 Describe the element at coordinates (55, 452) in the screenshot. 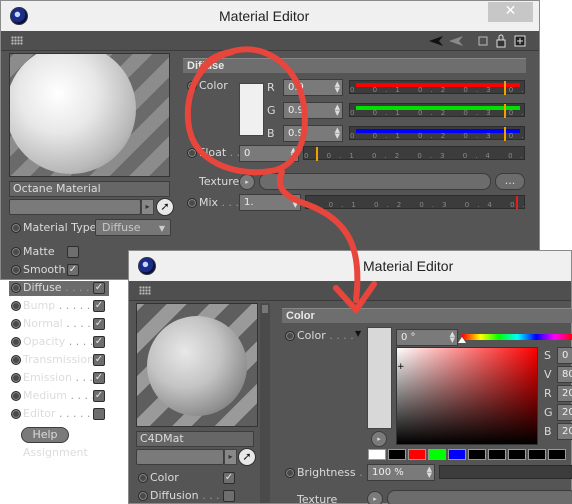

I see `assignment-tab: Assignment` at that location.